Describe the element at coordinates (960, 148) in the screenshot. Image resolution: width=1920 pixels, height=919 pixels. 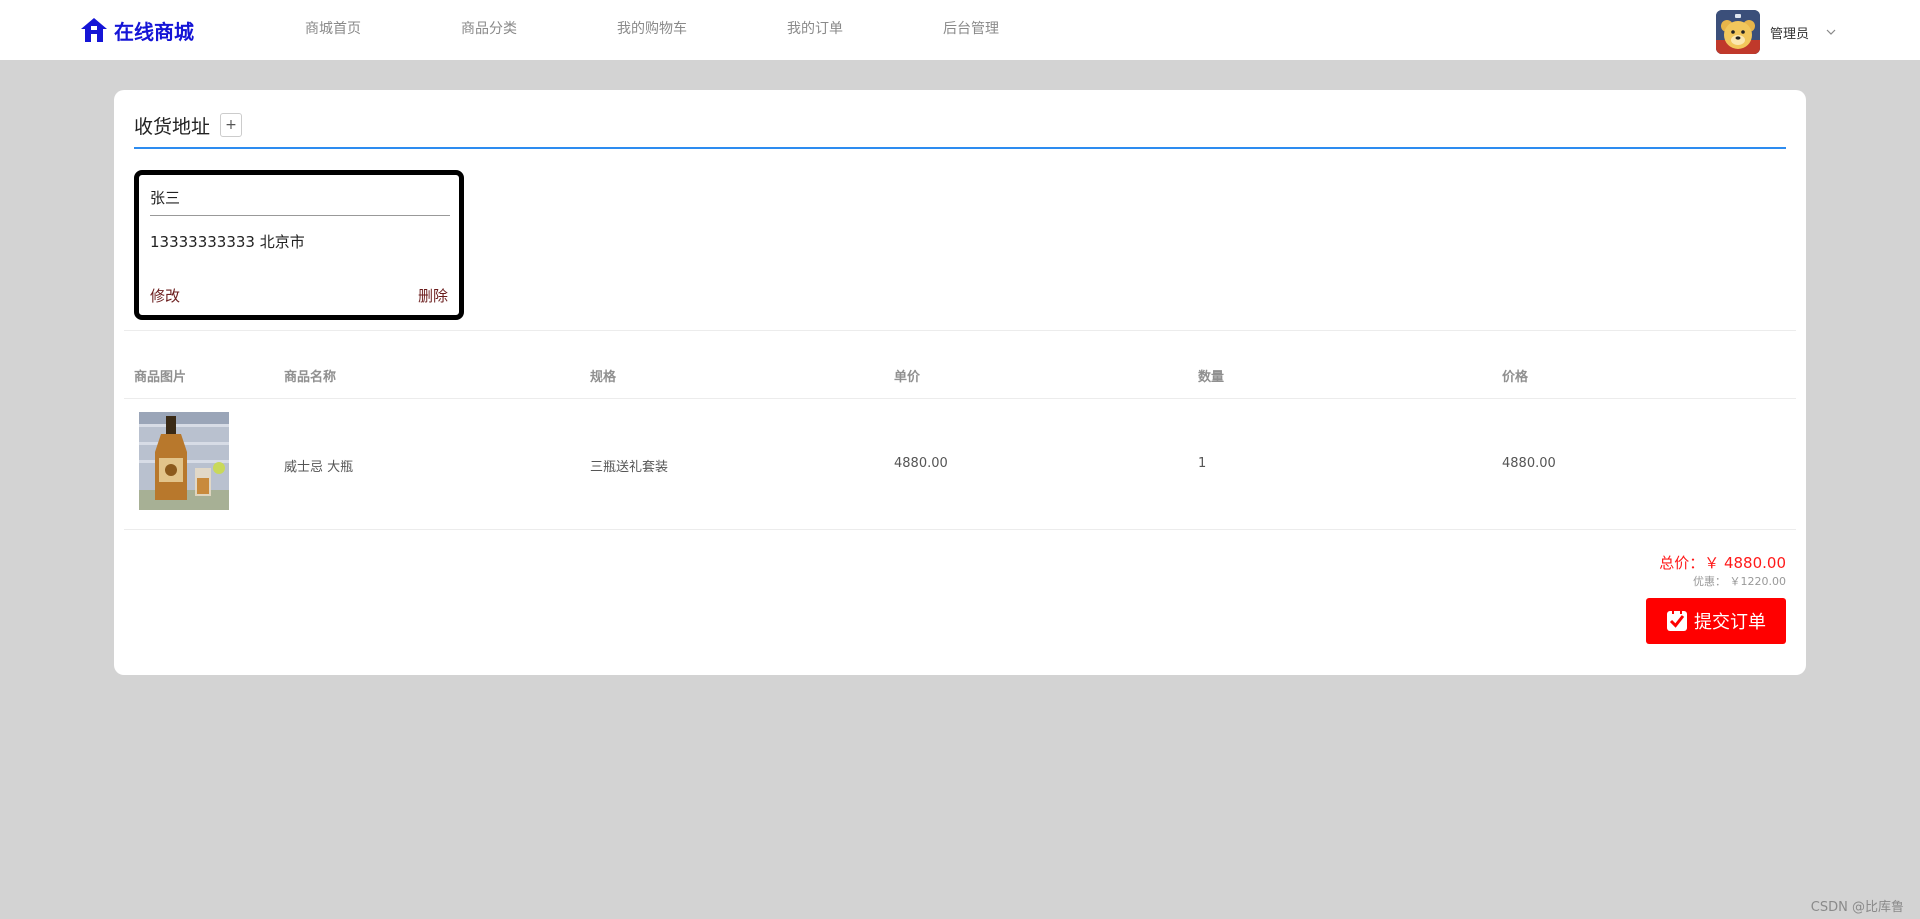
I see `section-underline` at that location.